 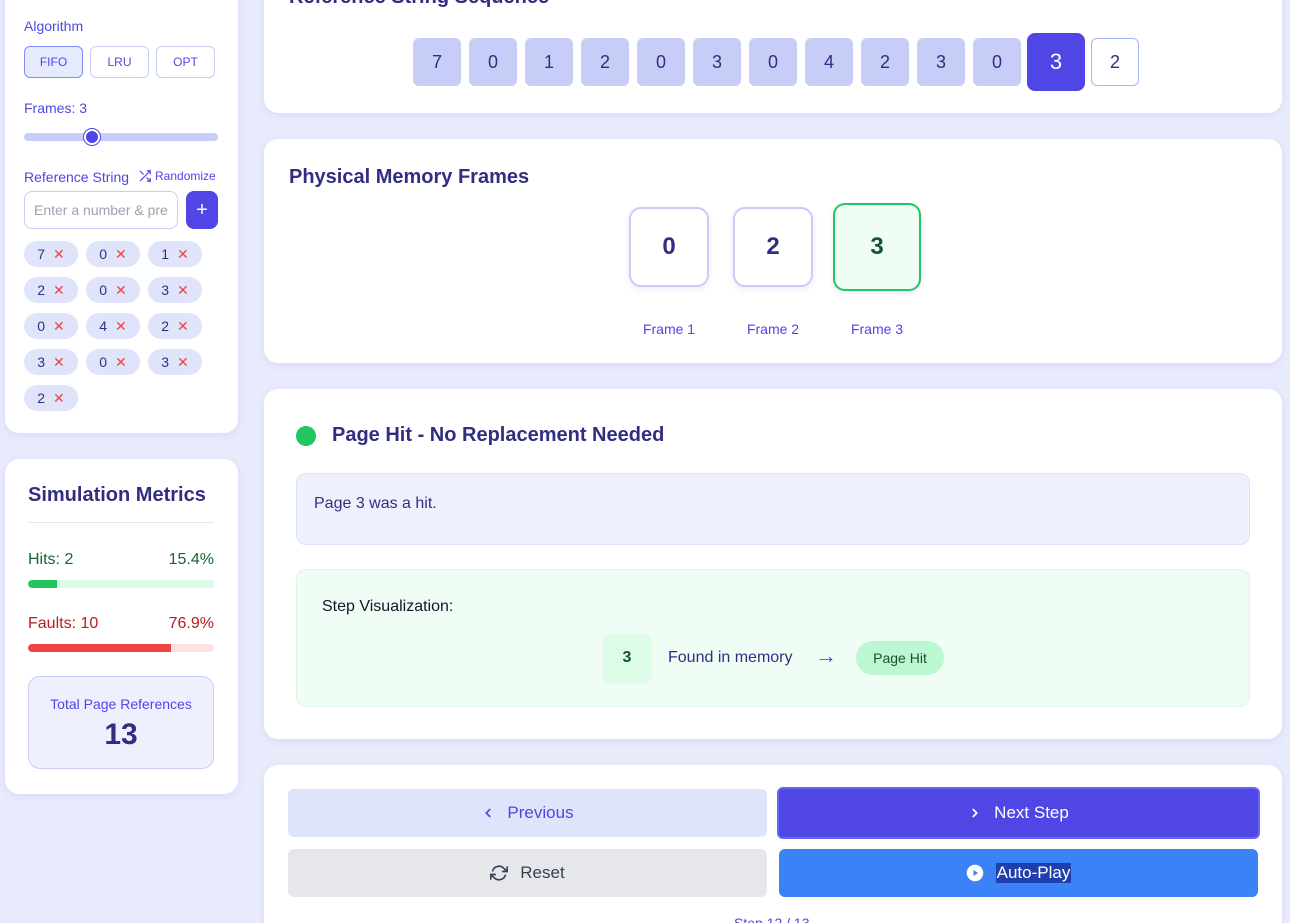 I want to click on reference-number-input, so click(x=101, y=210).